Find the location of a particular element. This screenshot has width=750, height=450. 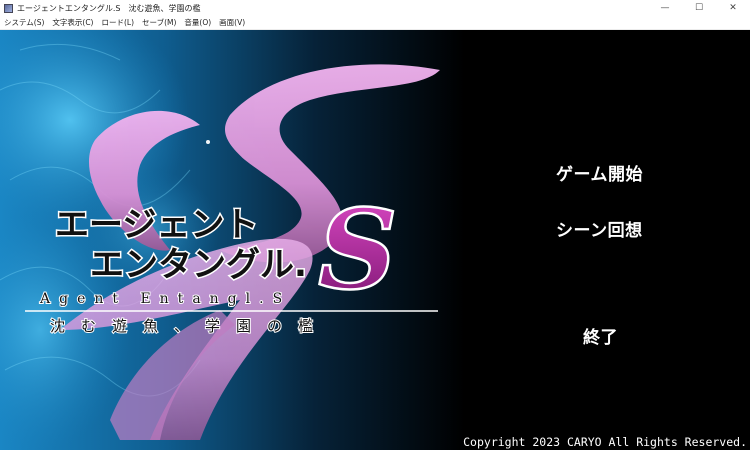

menu-screen: 画面(V) is located at coordinates (232, 22).